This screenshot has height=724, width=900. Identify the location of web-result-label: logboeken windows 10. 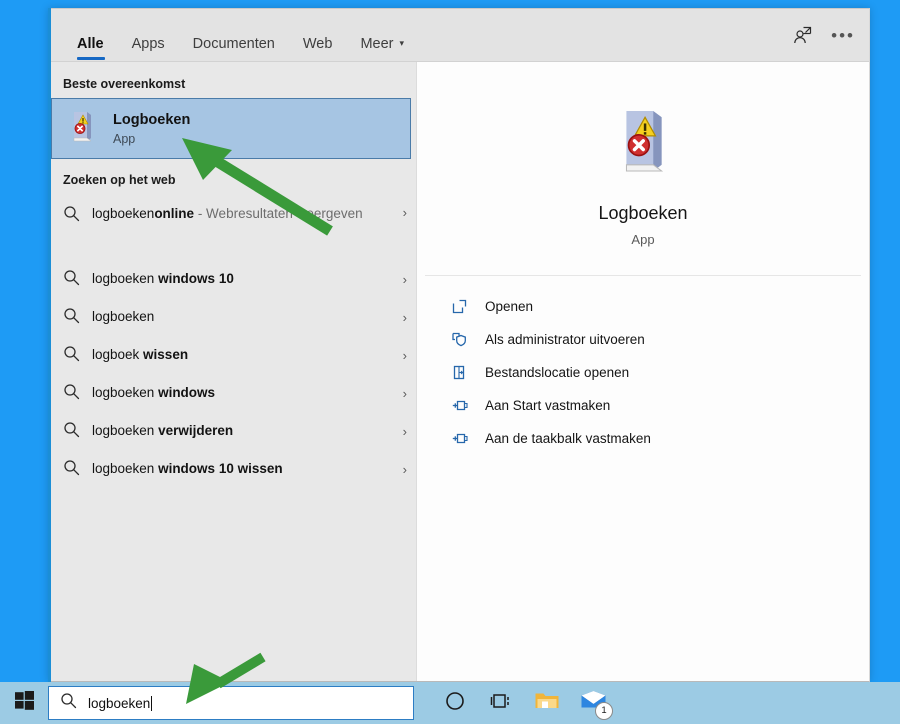
(241, 279).